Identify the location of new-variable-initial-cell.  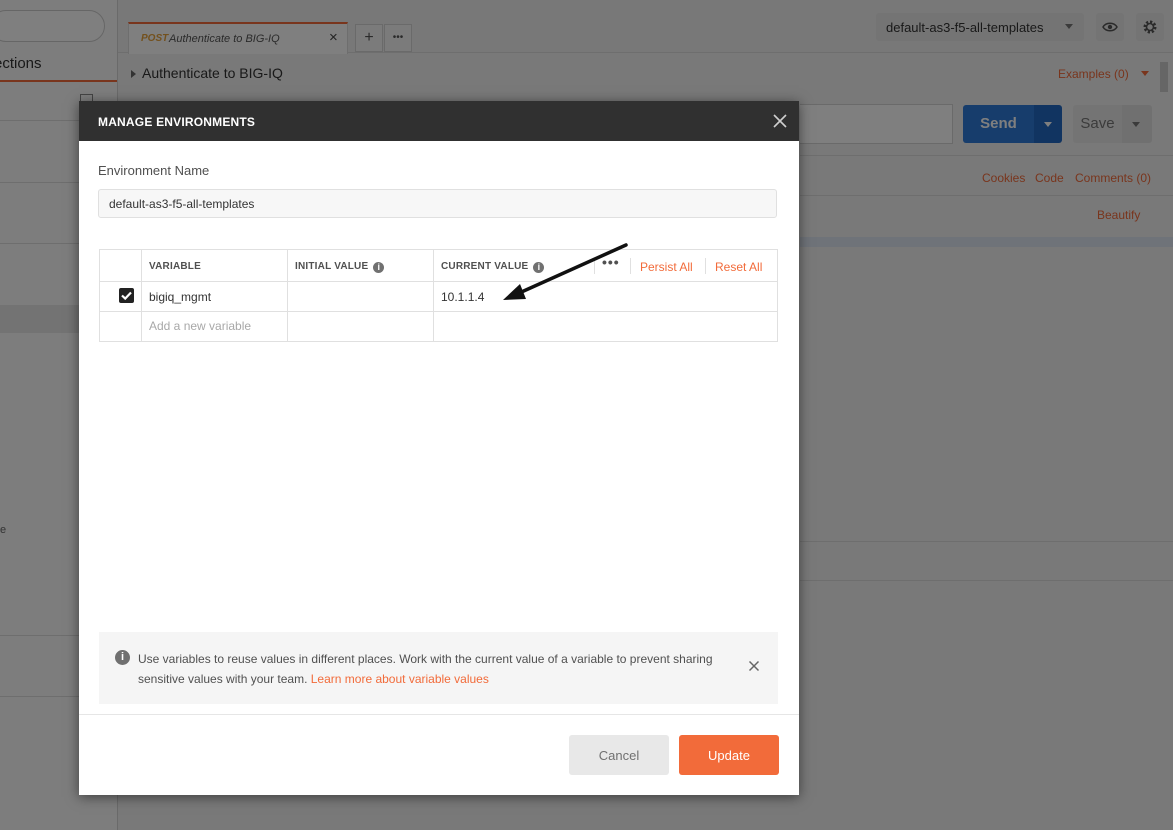
(361, 326).